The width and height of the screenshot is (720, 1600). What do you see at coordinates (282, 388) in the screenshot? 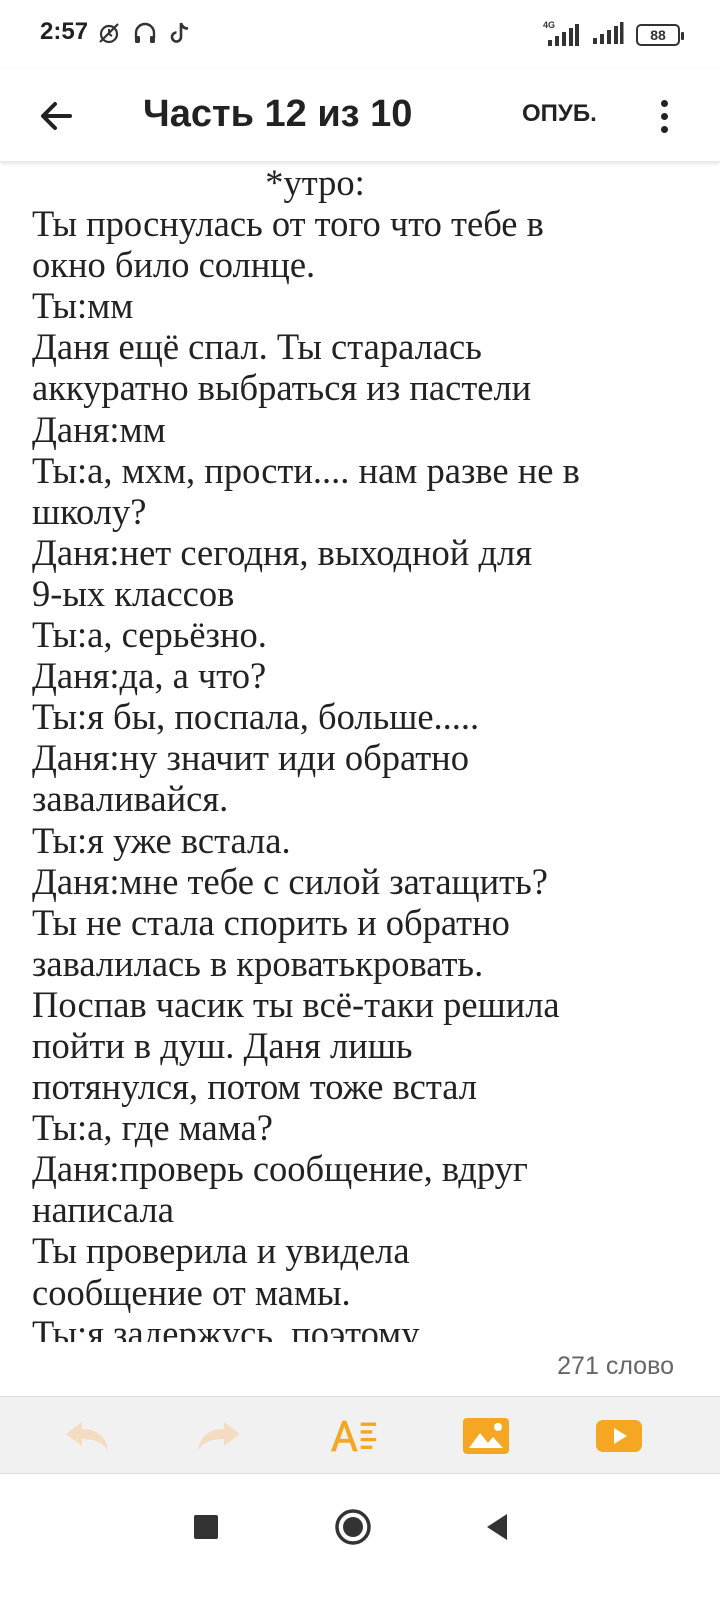
I see `editor-line: аккуратно выбраться из пастели` at bounding box center [282, 388].